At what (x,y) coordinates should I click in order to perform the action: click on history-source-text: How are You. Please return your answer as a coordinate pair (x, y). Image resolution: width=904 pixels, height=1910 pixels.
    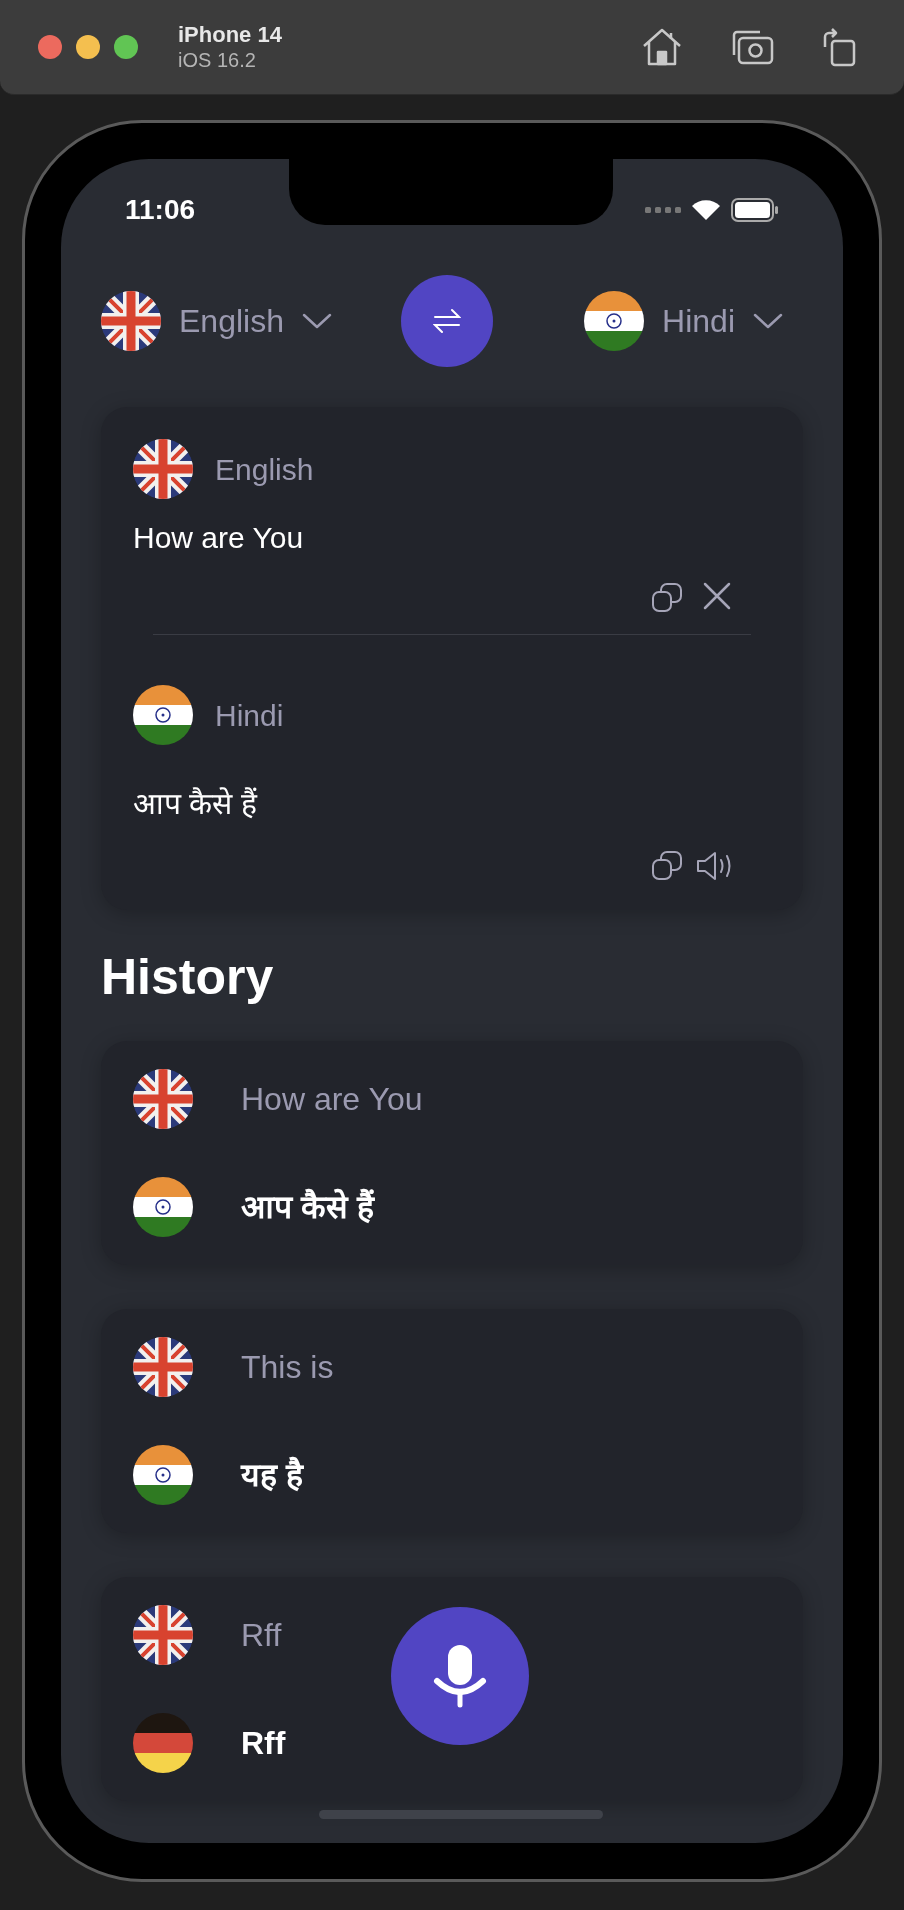
    Looking at the image, I should click on (332, 1099).